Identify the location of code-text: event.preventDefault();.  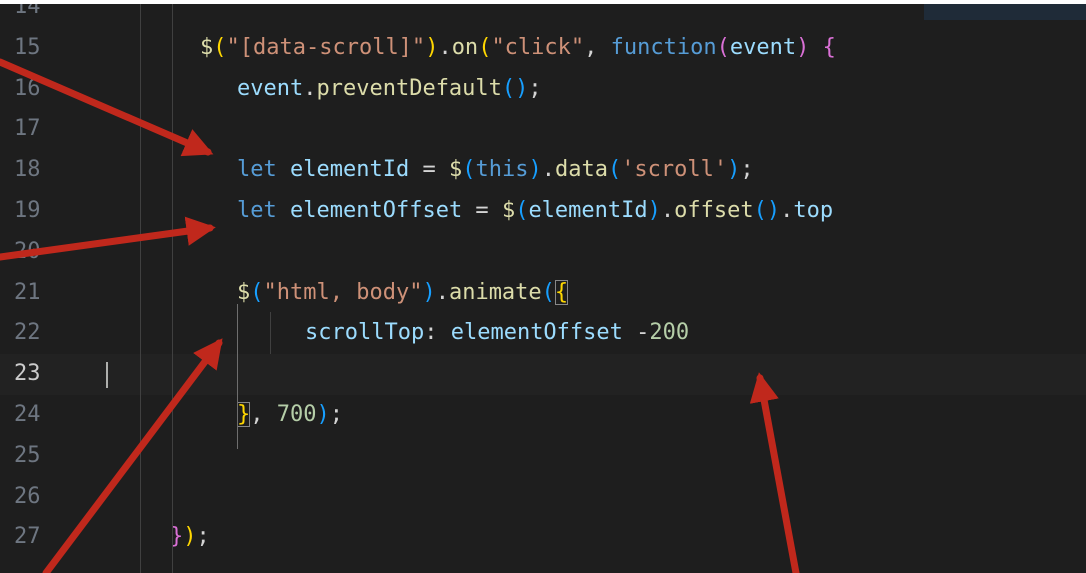
(389, 89).